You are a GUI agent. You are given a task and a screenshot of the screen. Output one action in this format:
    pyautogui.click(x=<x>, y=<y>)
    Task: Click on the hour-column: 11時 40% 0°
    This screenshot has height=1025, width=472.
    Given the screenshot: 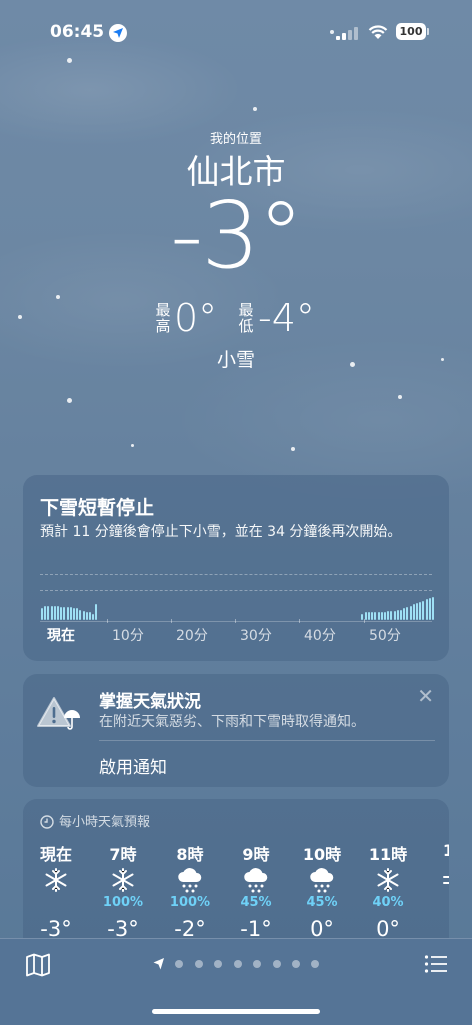 What is the action you would take?
    pyautogui.click(x=388, y=891)
    